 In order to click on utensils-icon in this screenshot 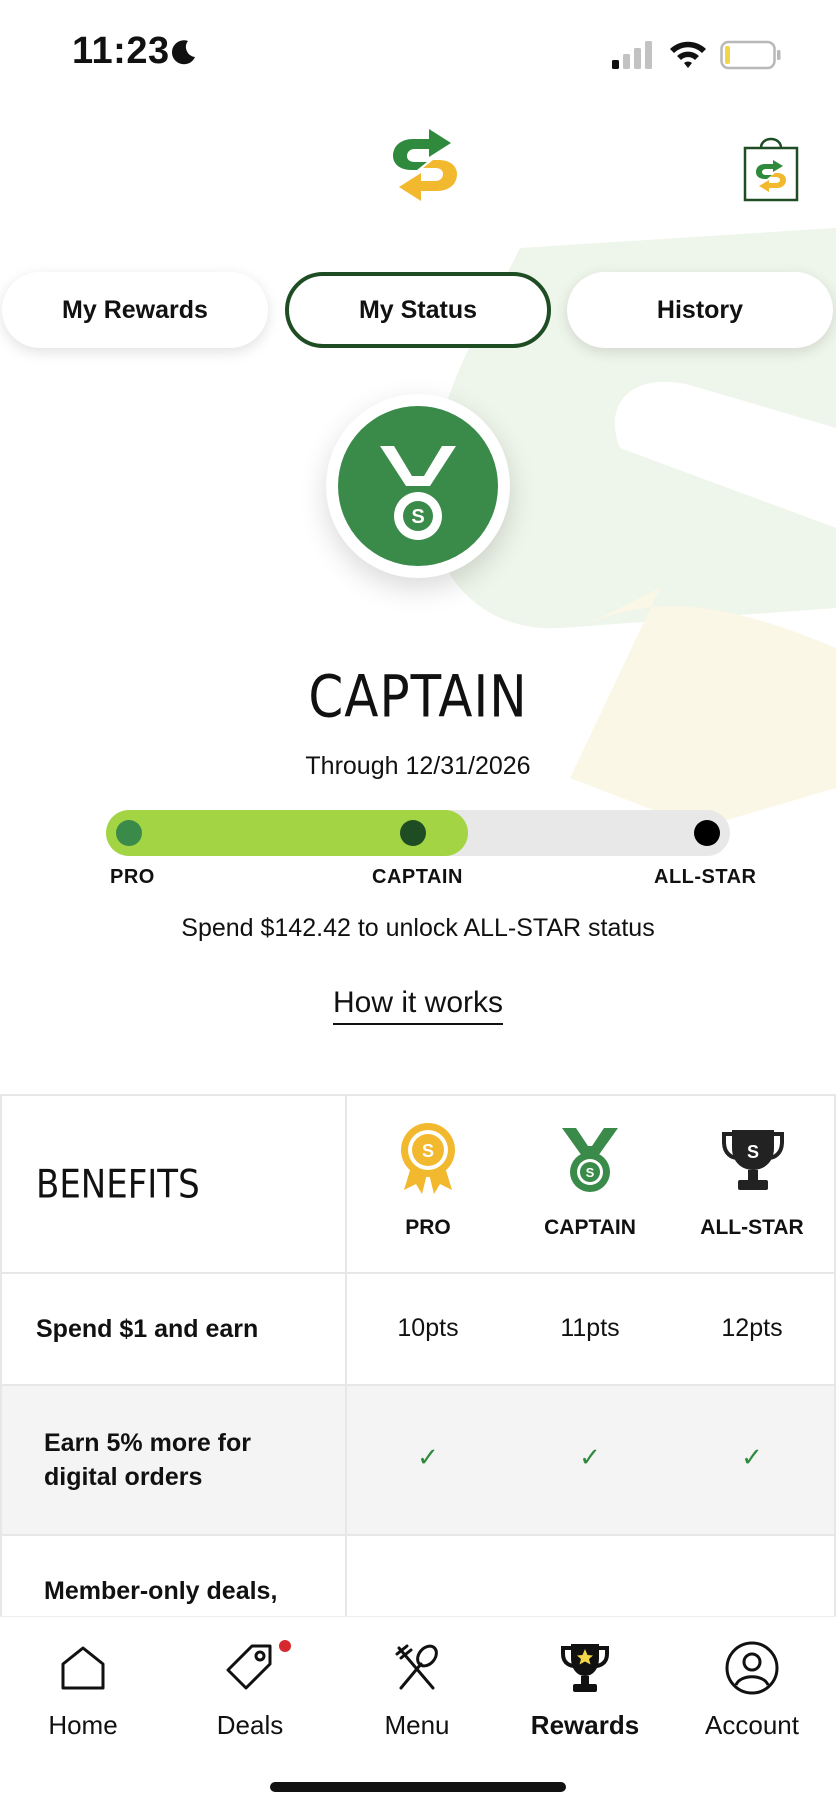, I will do `click(416, 1667)`.